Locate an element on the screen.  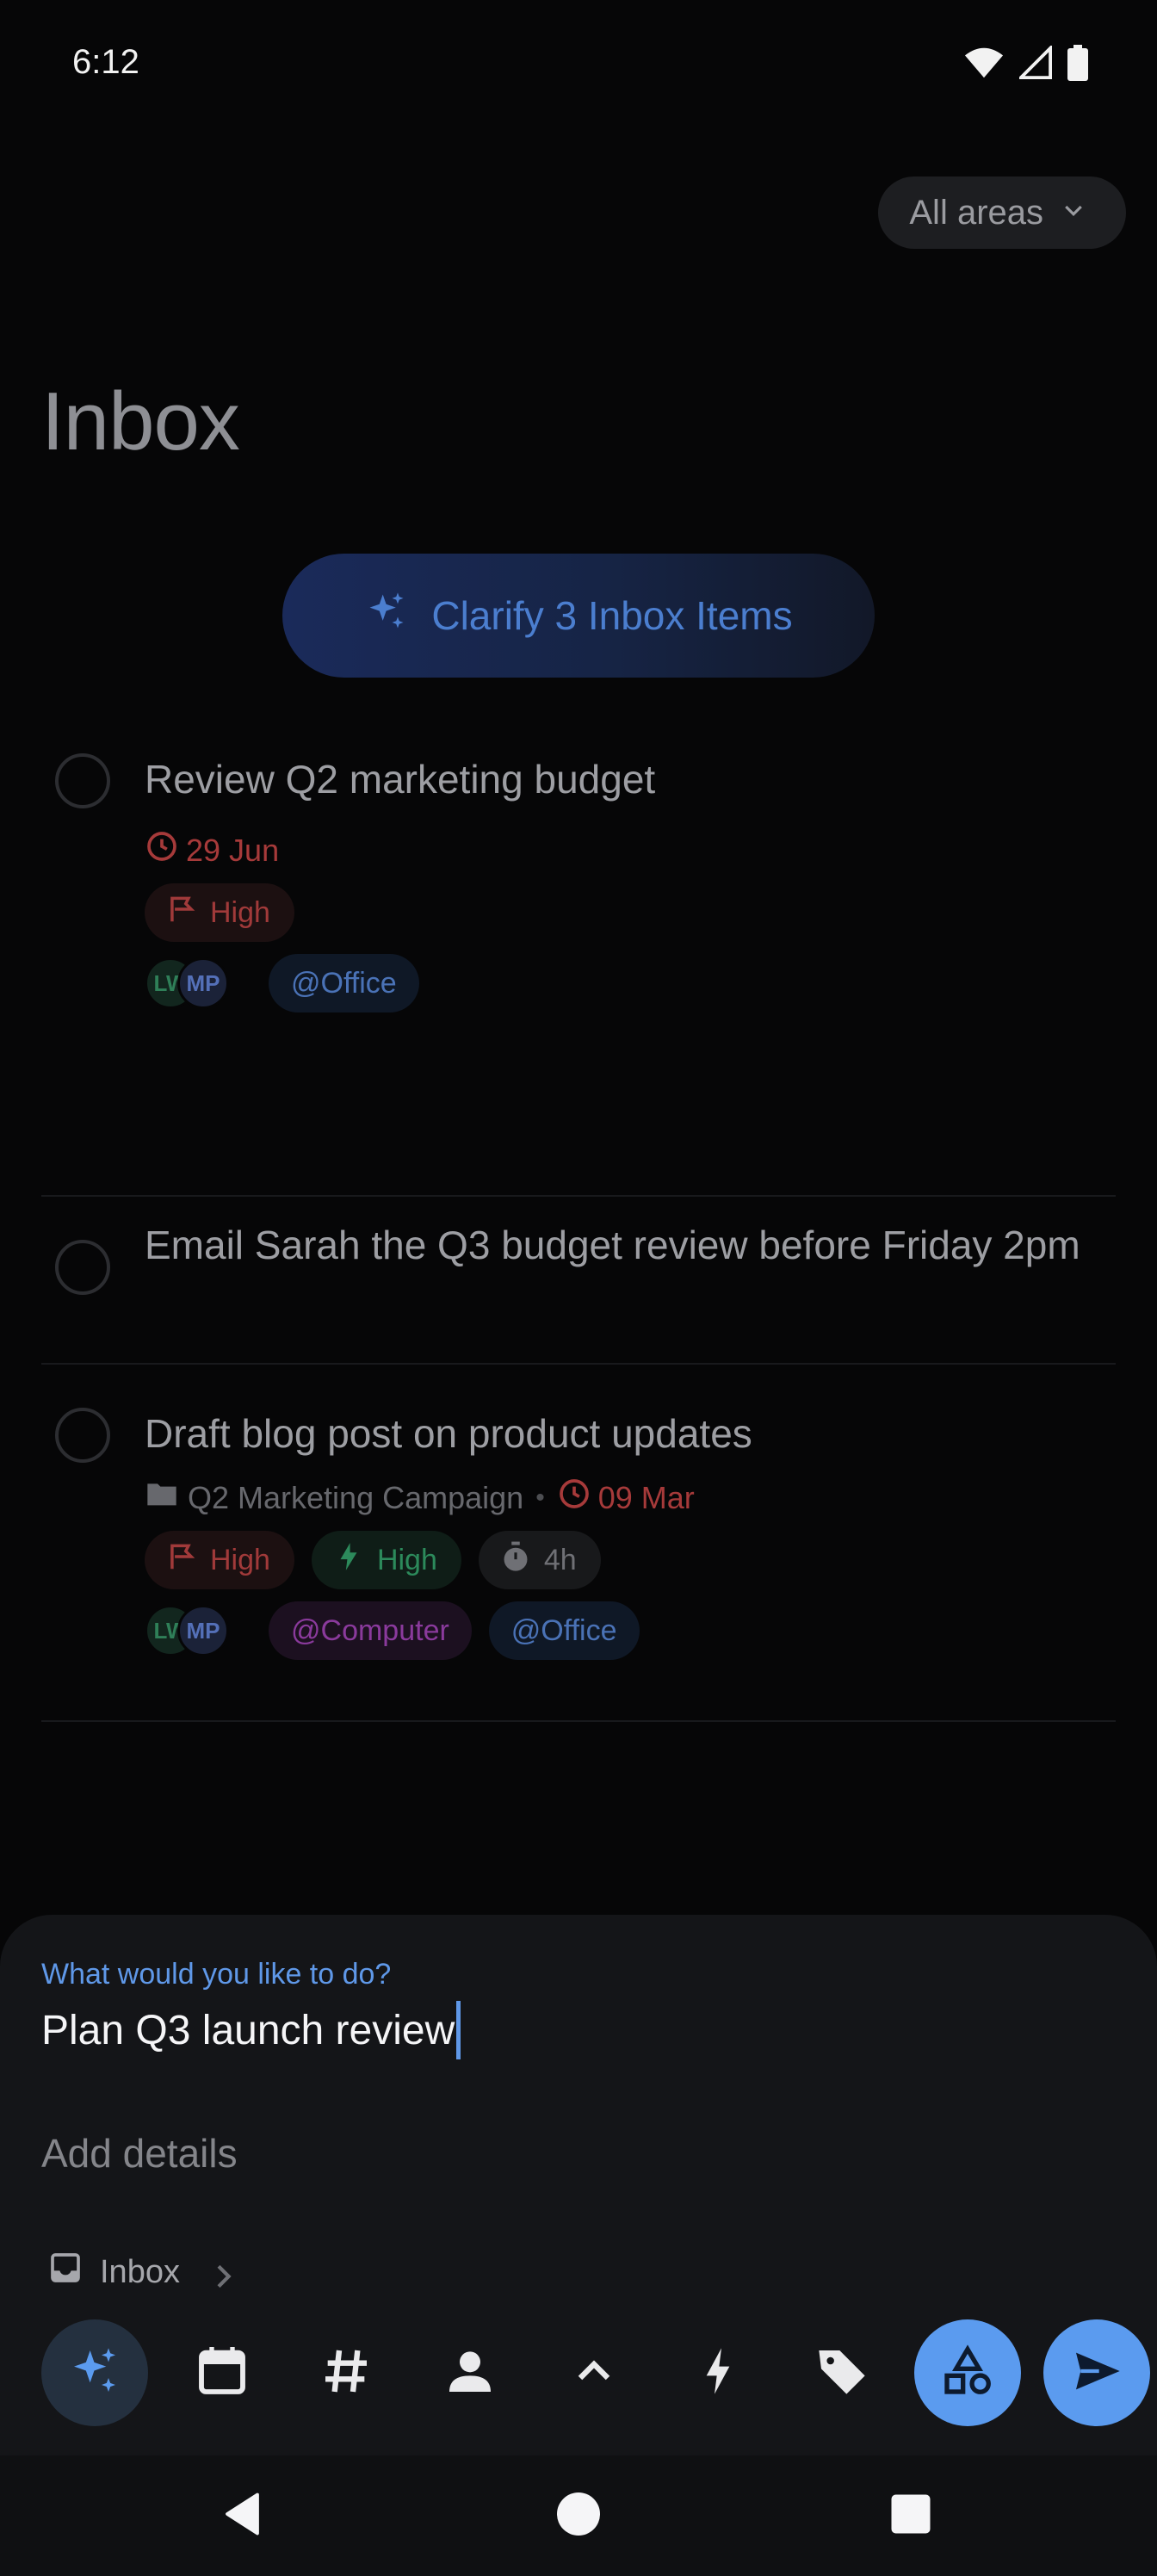
cellular-signal-icon is located at coordinates (1035, 64).